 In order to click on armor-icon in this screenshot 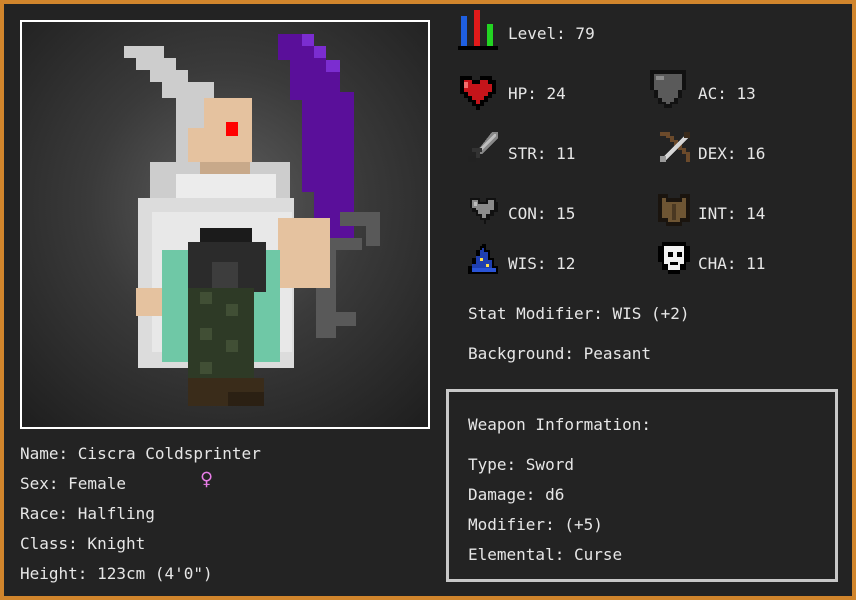, I will do `click(674, 210)`.